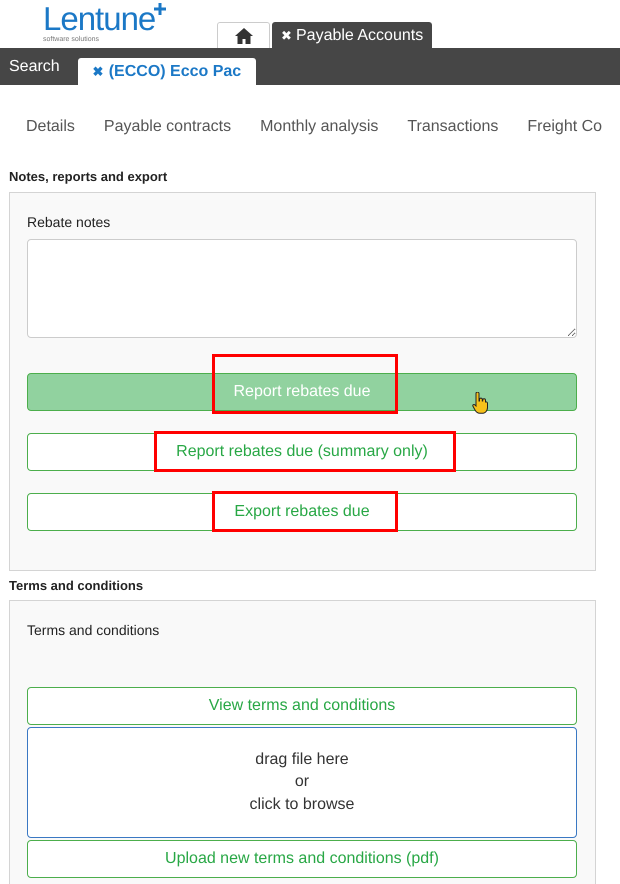 This screenshot has height=884, width=620. Describe the element at coordinates (168, 141) in the screenshot. I see `nav-link: Payable contracts` at that location.